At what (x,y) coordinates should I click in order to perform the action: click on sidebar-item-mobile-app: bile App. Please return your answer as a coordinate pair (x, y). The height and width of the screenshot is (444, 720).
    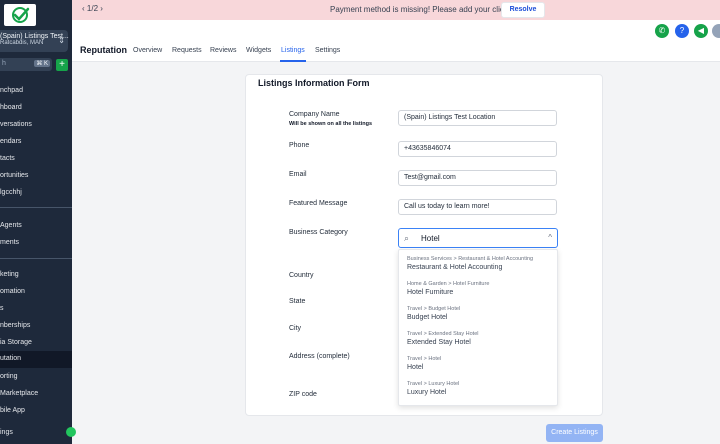
    Looking at the image, I should click on (36, 411).